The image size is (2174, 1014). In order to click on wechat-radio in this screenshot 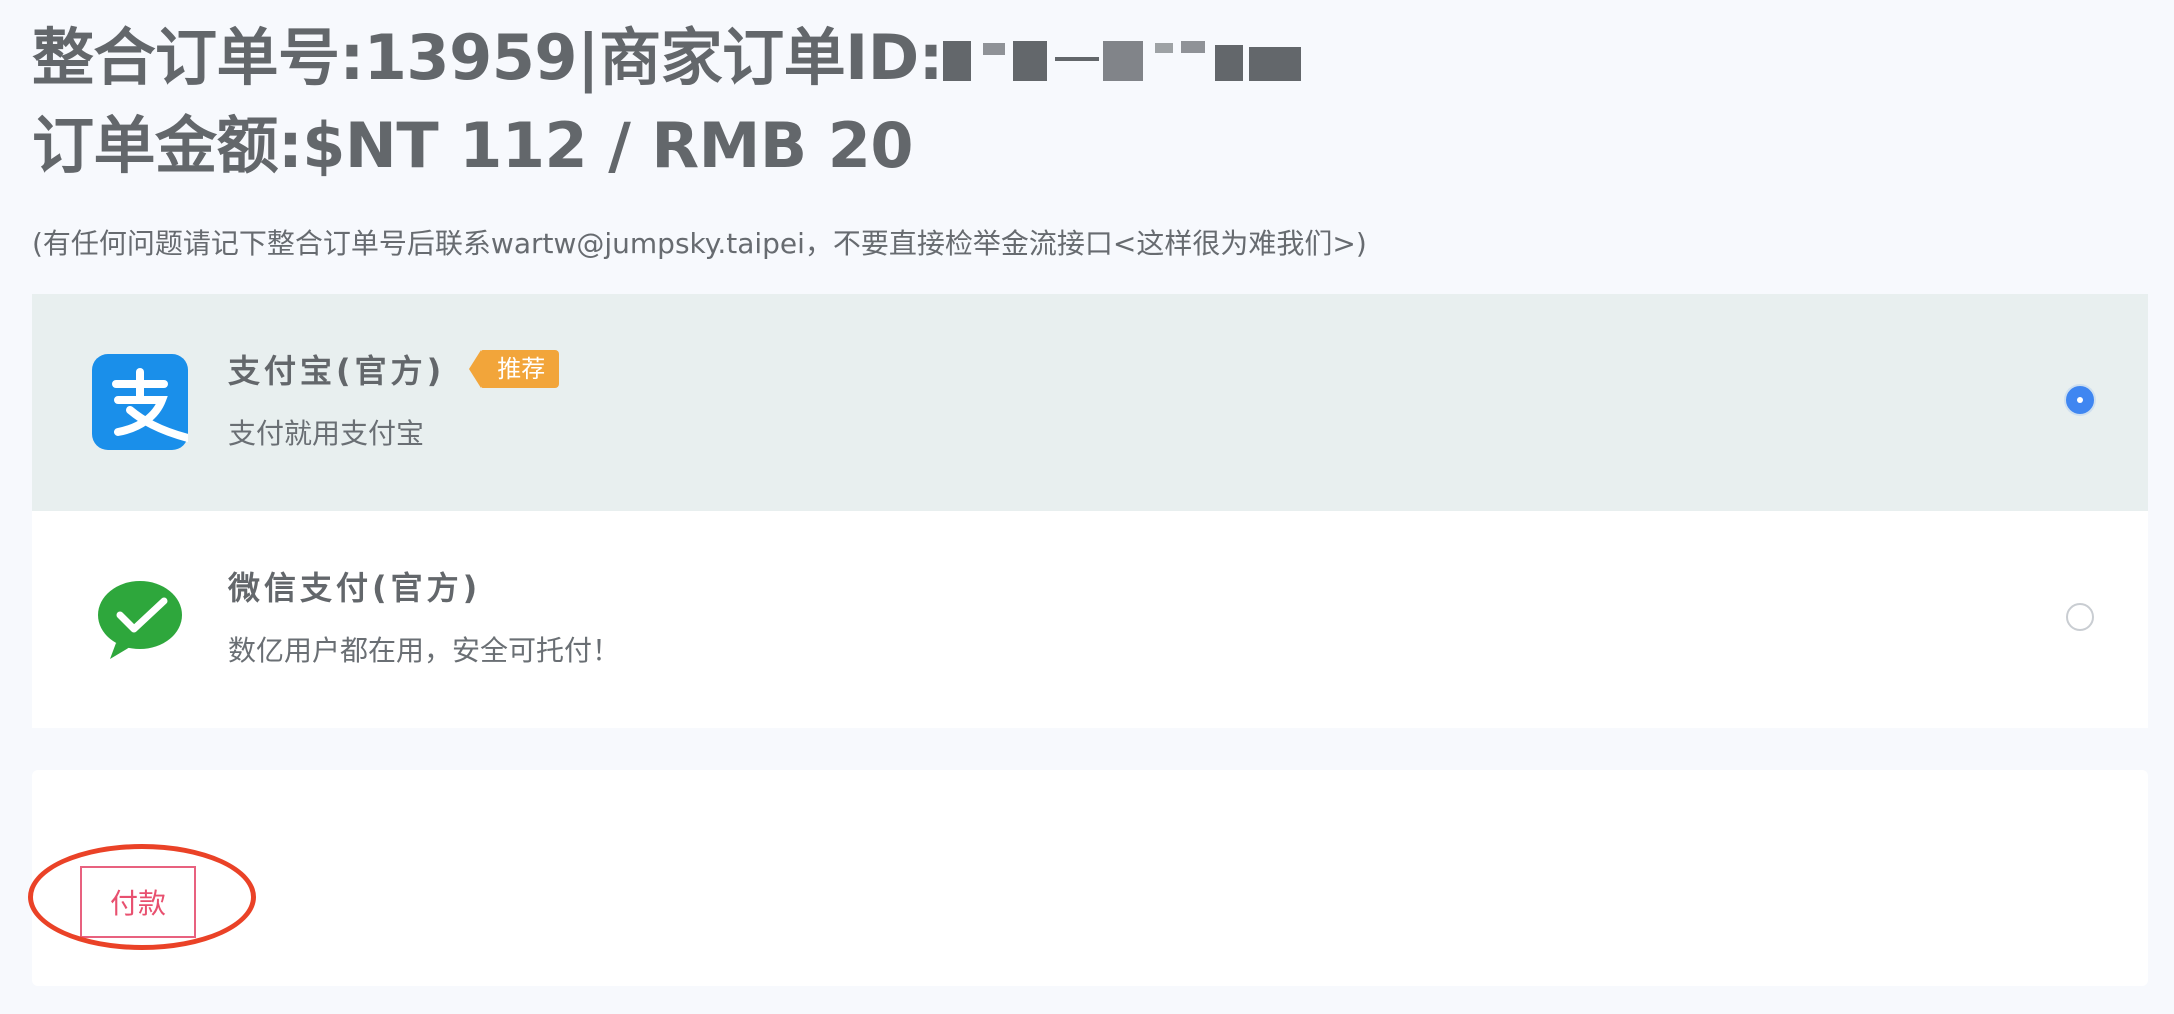, I will do `click(2080, 617)`.